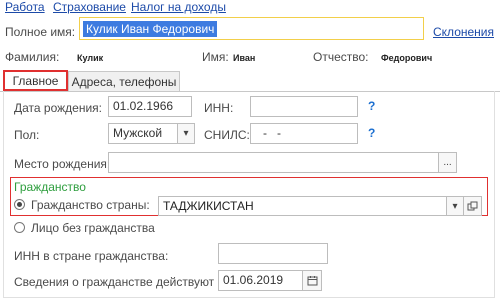  I want to click on birth-date-value: 01.02.1966, so click(143, 106).